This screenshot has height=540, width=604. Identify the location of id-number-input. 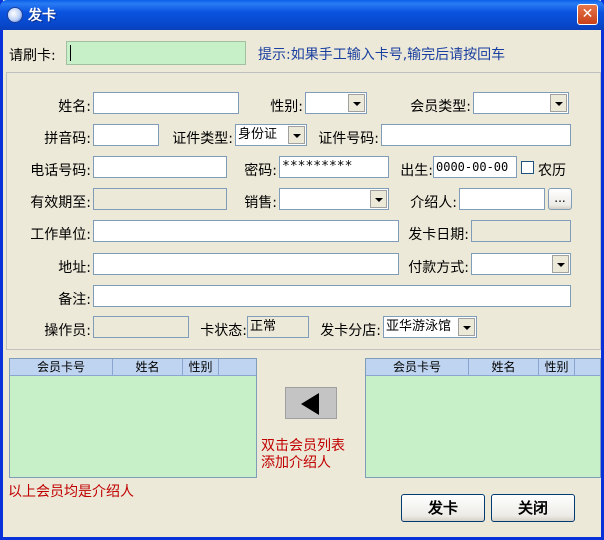
(476, 135).